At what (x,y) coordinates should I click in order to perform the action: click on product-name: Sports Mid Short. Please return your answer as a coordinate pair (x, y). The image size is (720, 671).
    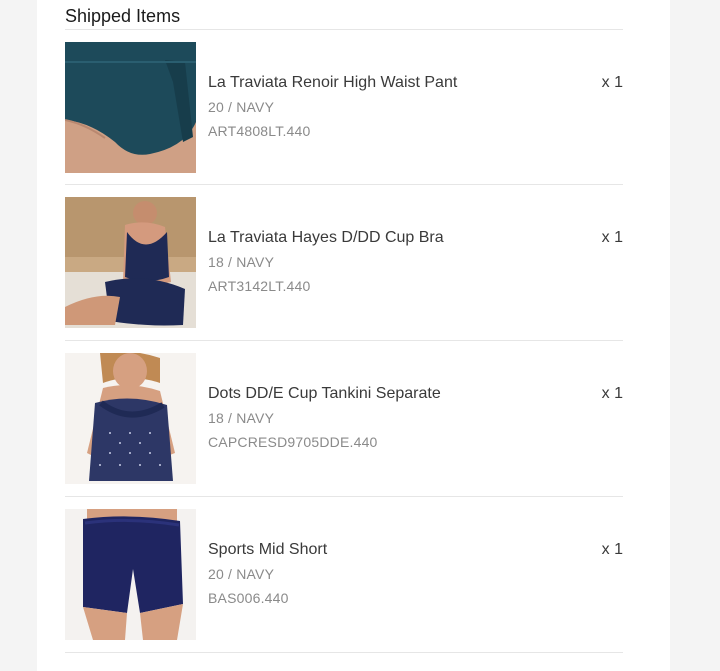
    Looking at the image, I should click on (267, 550).